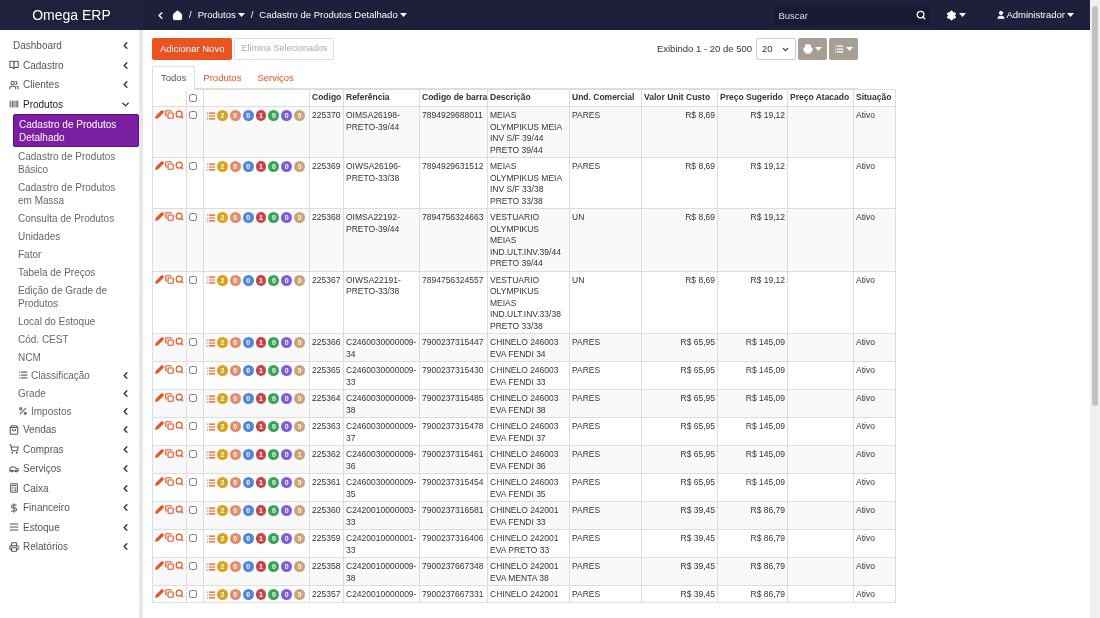 The width and height of the screenshot is (1100, 618). I want to click on submenu-item: Impostos, so click(76, 411).